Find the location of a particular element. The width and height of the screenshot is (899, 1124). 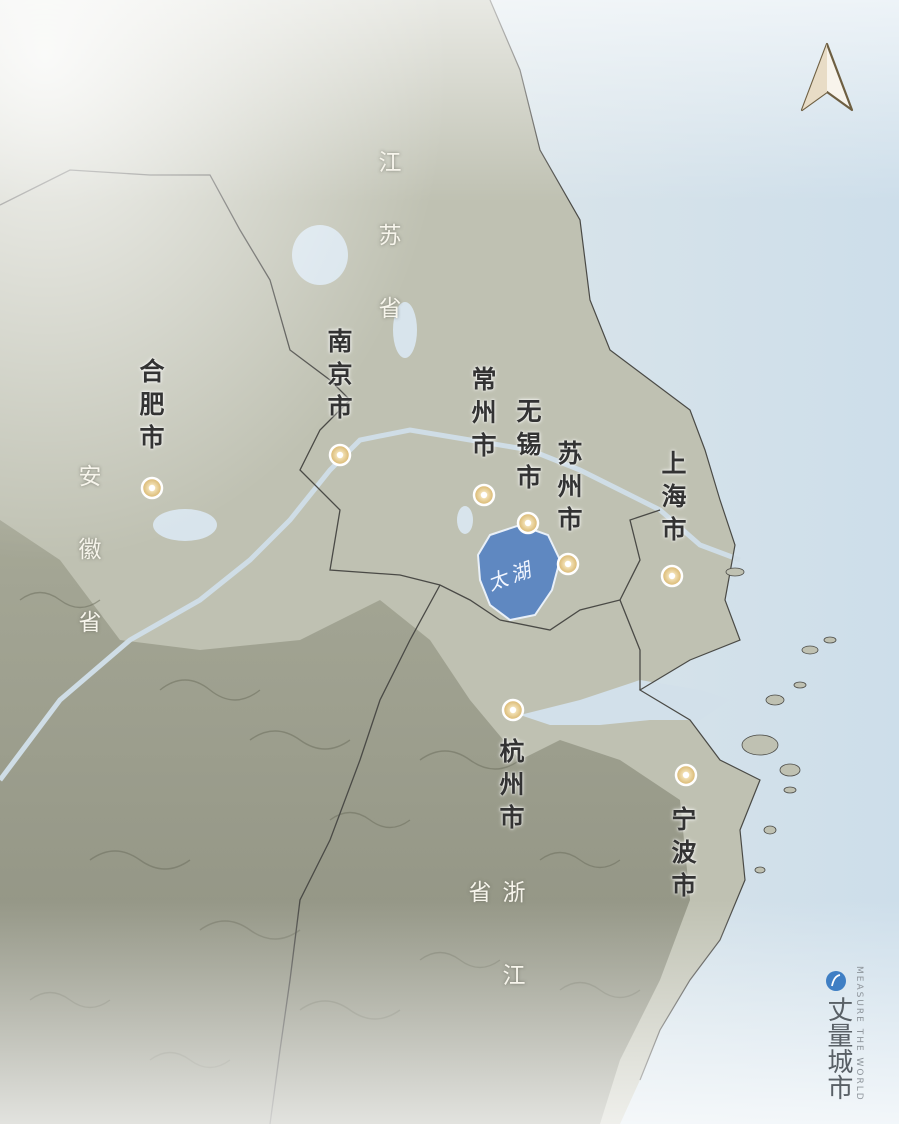

city-label-nanjing: 南京市 is located at coordinates (338, 377).